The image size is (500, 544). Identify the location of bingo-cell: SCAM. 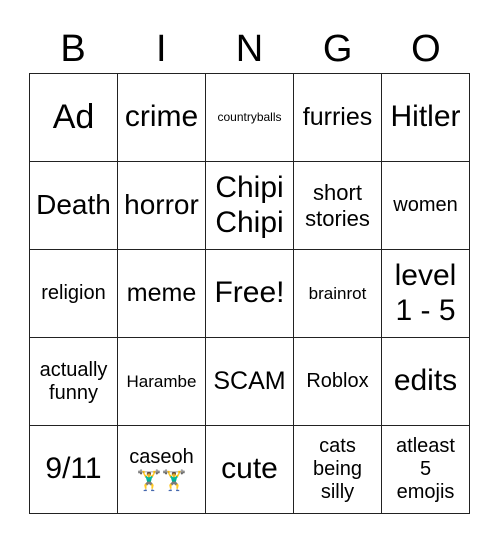
(250, 382).